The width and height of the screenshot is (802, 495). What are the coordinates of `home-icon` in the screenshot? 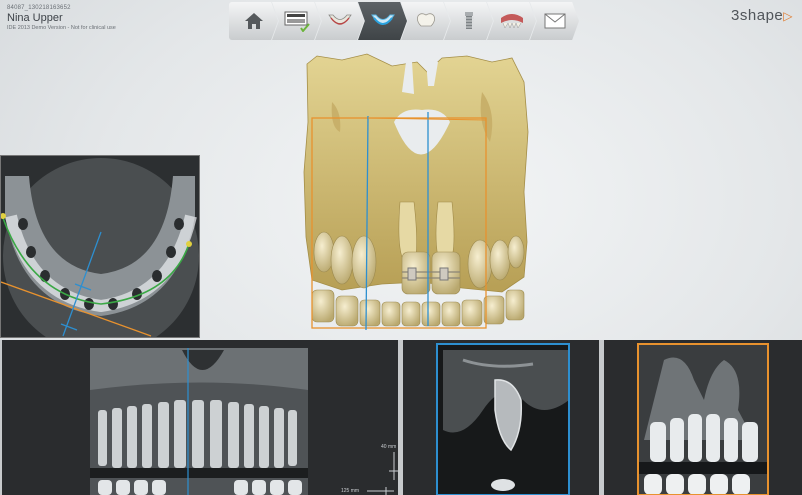 It's located at (253, 21).